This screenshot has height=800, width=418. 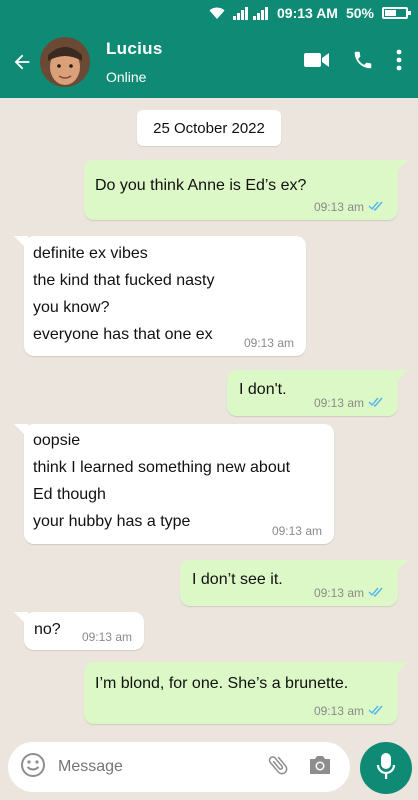 I want to click on message-text: I don't., so click(x=263, y=389).